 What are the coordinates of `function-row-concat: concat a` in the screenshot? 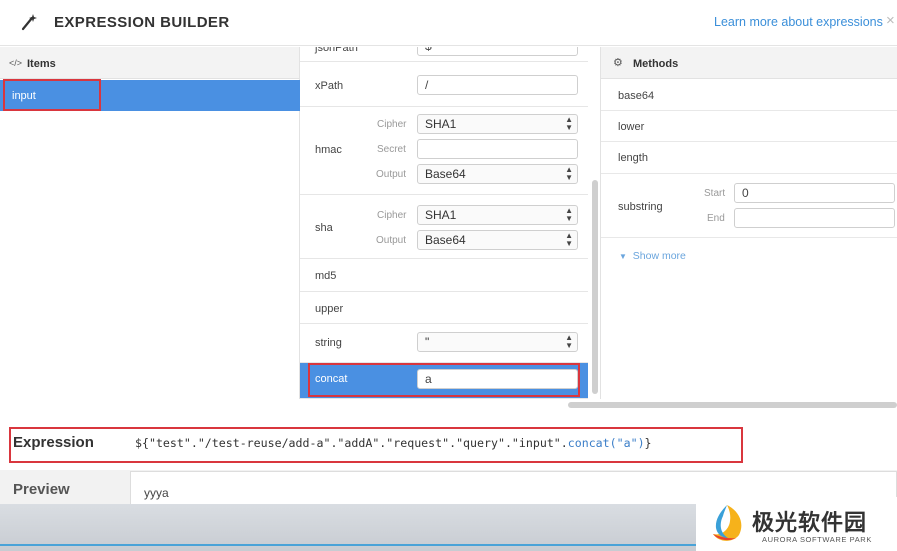 It's located at (444, 381).